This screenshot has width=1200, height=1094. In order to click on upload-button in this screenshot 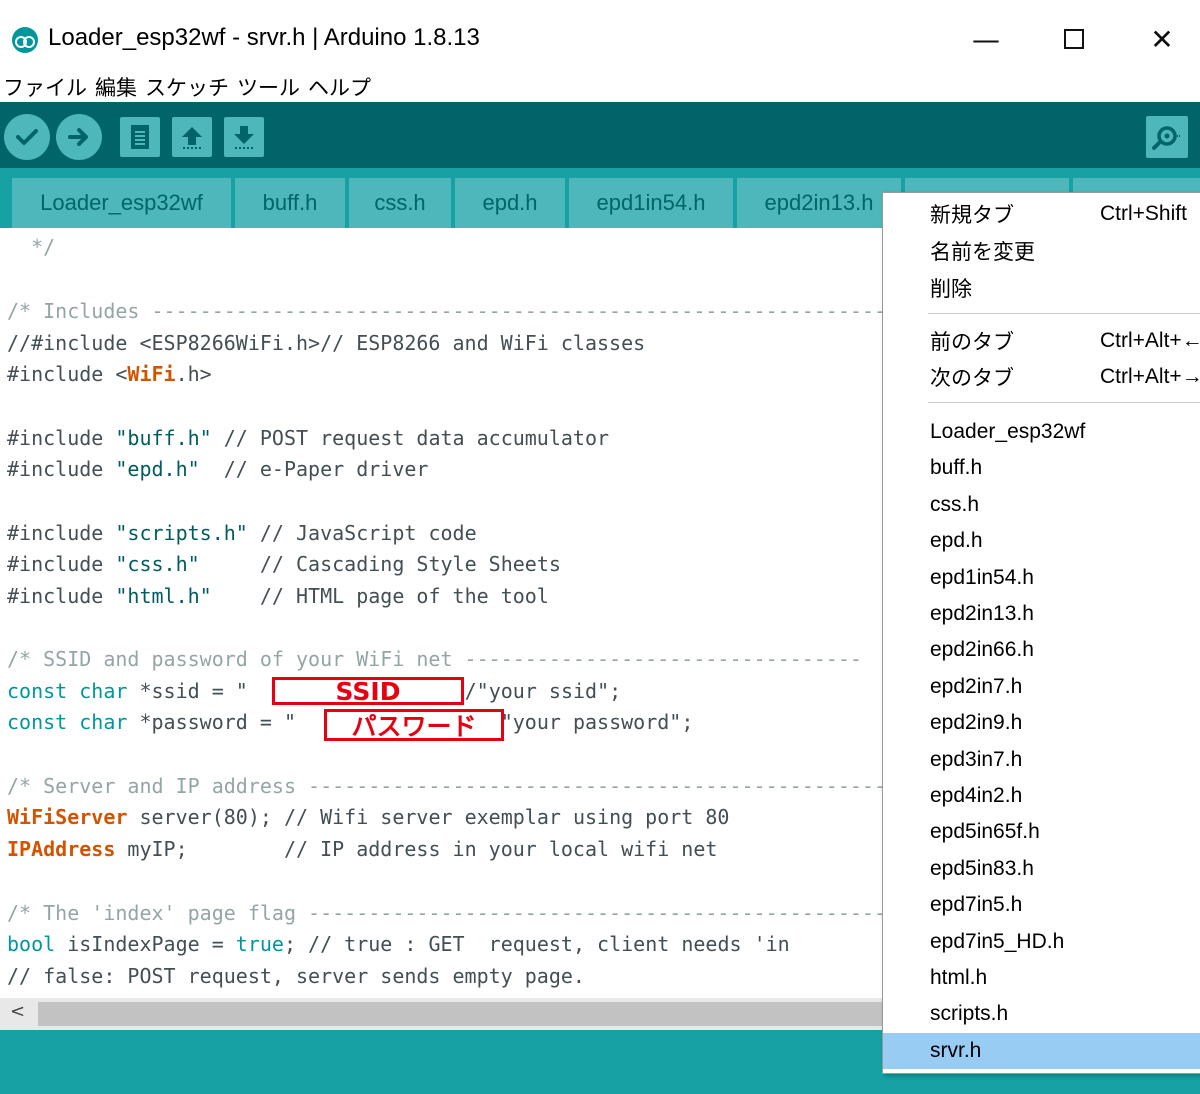, I will do `click(79, 137)`.